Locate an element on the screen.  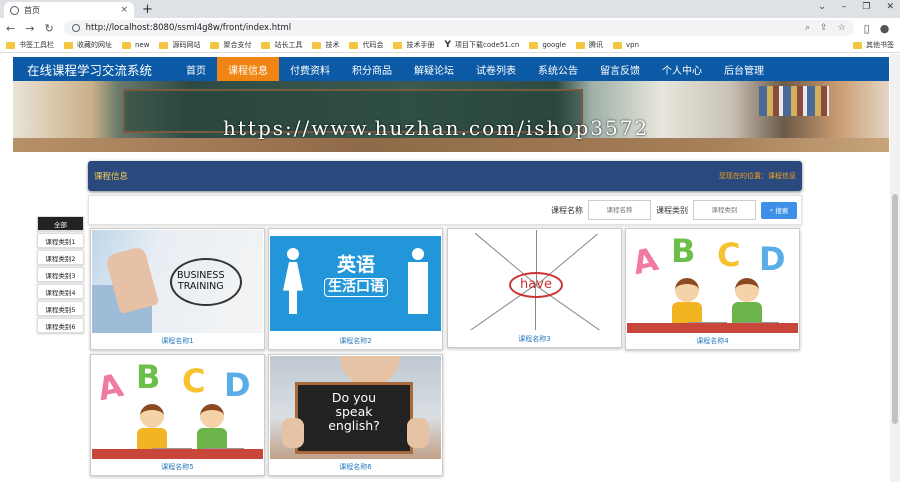
nav-courses: 课程信息 is located at coordinates (248, 69).